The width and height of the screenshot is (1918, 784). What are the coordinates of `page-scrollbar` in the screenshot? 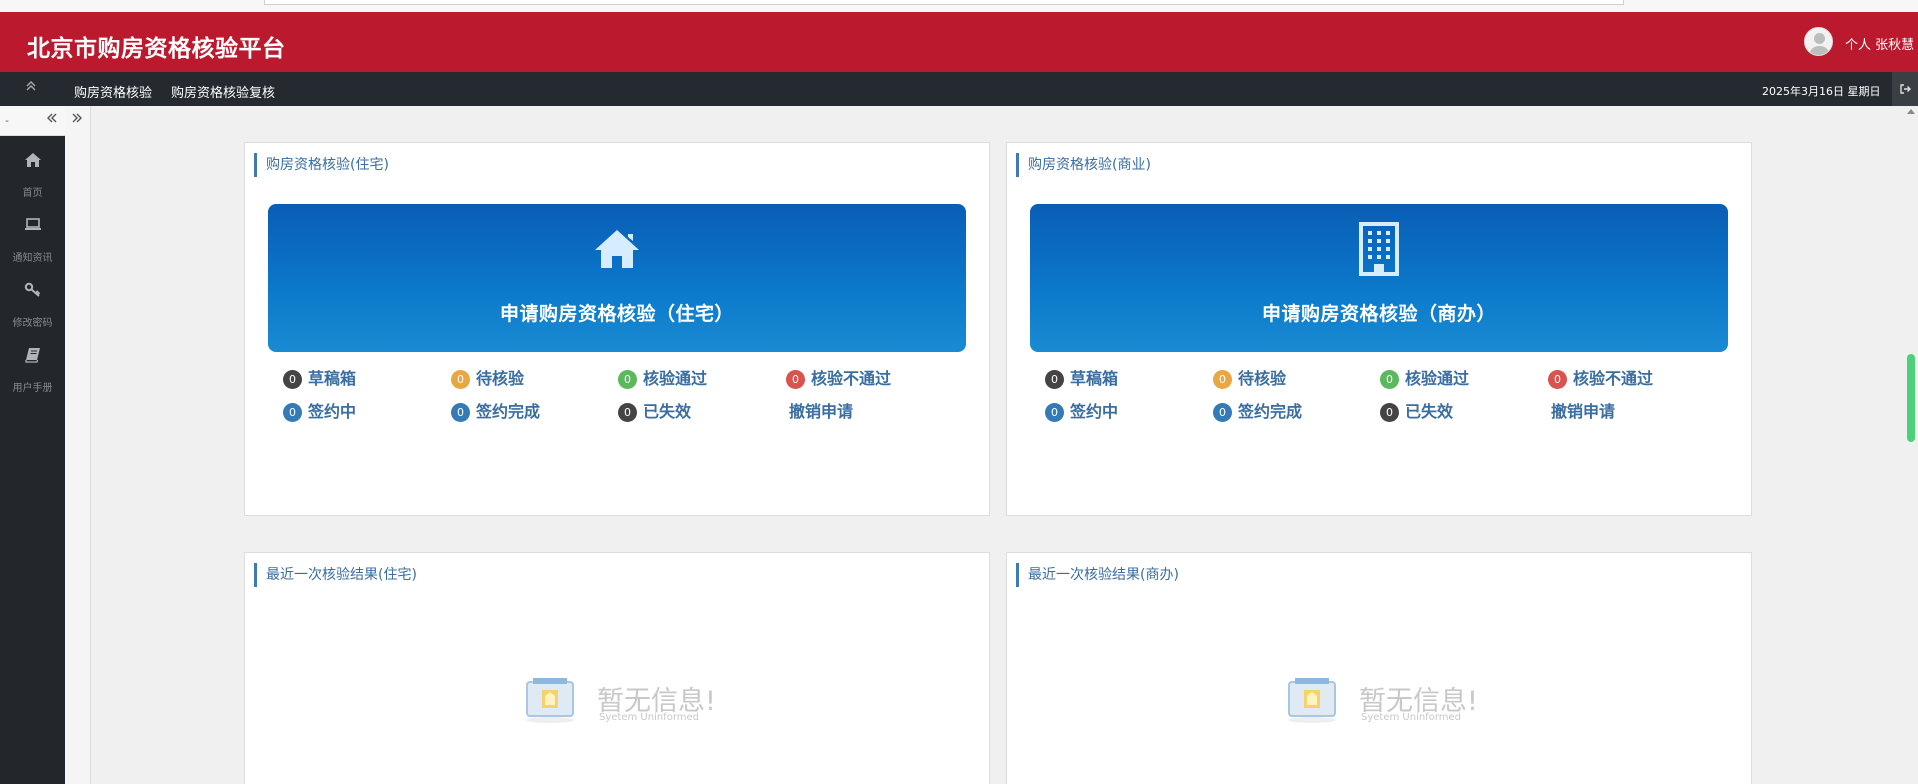 It's located at (1911, 445).